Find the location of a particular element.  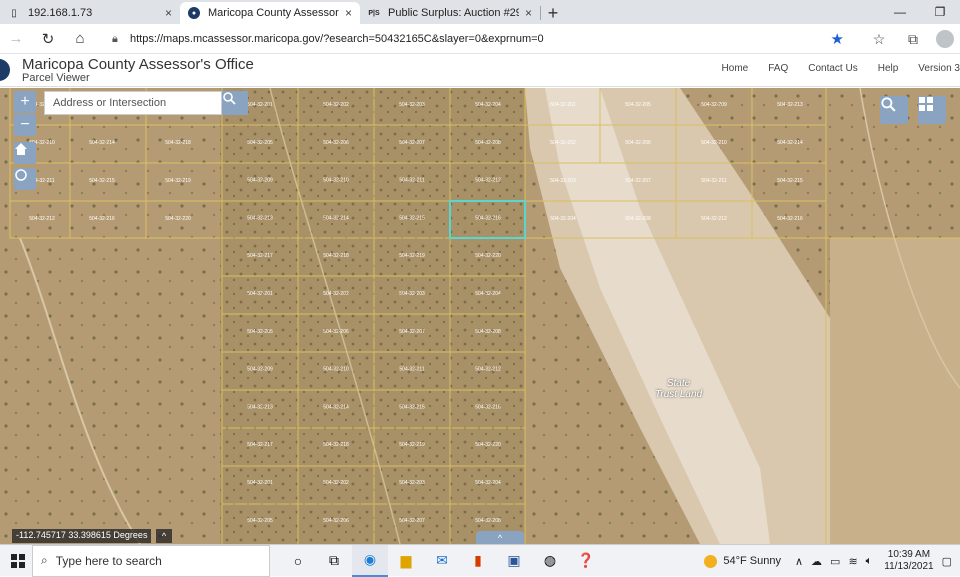

office-icon: ▮ is located at coordinates (478, 561).